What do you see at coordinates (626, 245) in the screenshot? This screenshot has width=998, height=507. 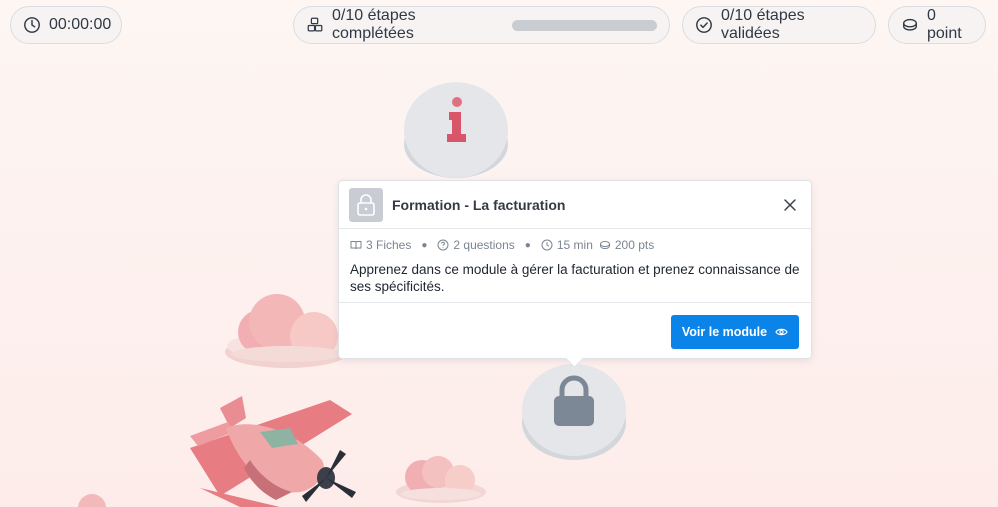 I see `meta-points: 200 pts` at bounding box center [626, 245].